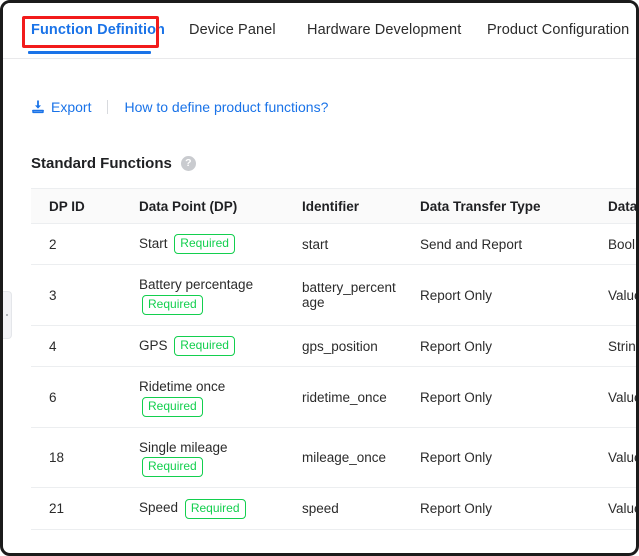  What do you see at coordinates (76, 397) in the screenshot?
I see `cell-dp-id: 6` at bounding box center [76, 397].